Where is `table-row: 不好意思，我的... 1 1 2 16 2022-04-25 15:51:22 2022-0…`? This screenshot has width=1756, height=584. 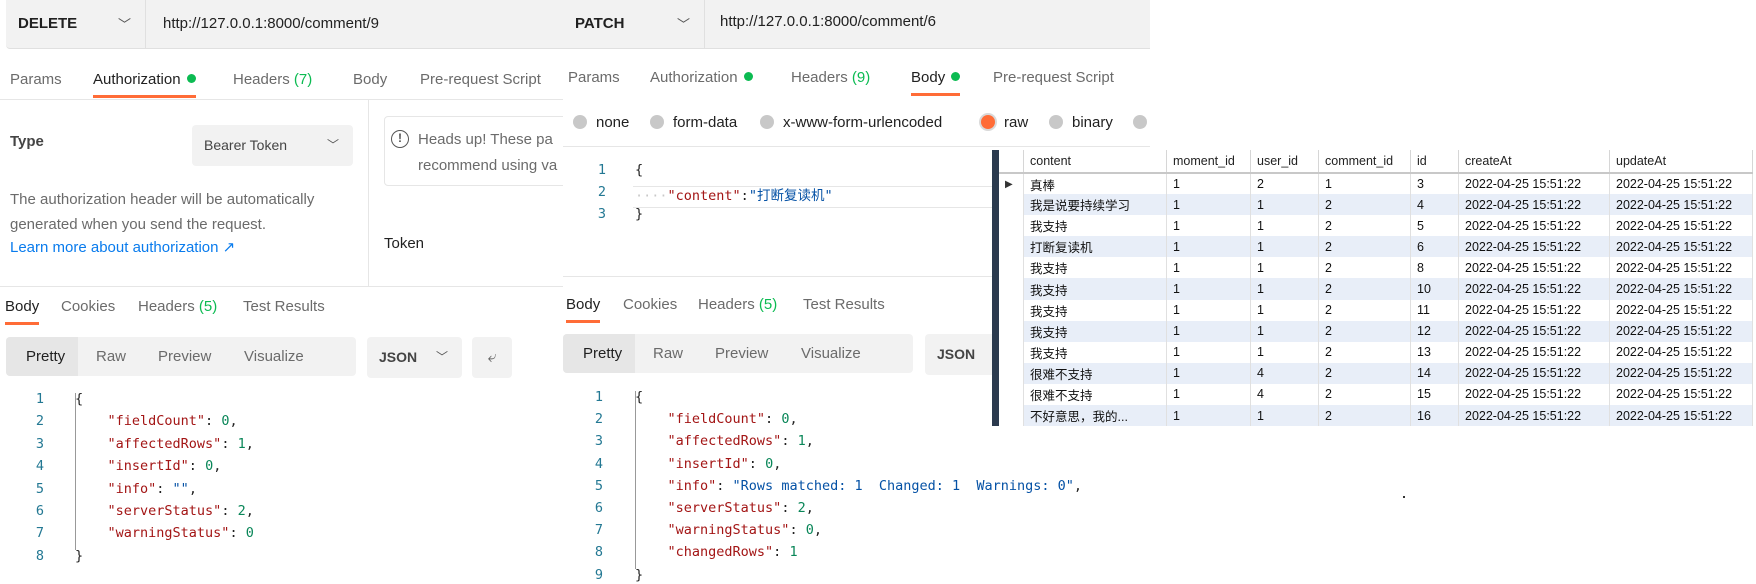
table-row: 不好意思，我的... 1 1 2 16 2022-04-25 15:51:22 2022-0… is located at coordinates (1374, 416).